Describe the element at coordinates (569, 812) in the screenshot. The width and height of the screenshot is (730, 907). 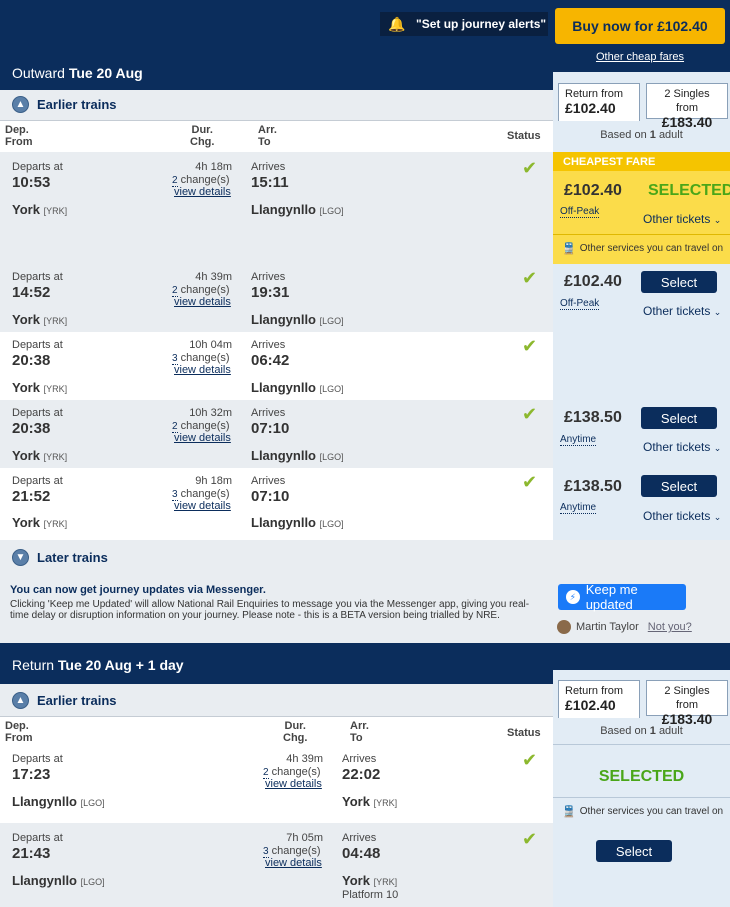
I see `train-icon: 🚆` at that location.